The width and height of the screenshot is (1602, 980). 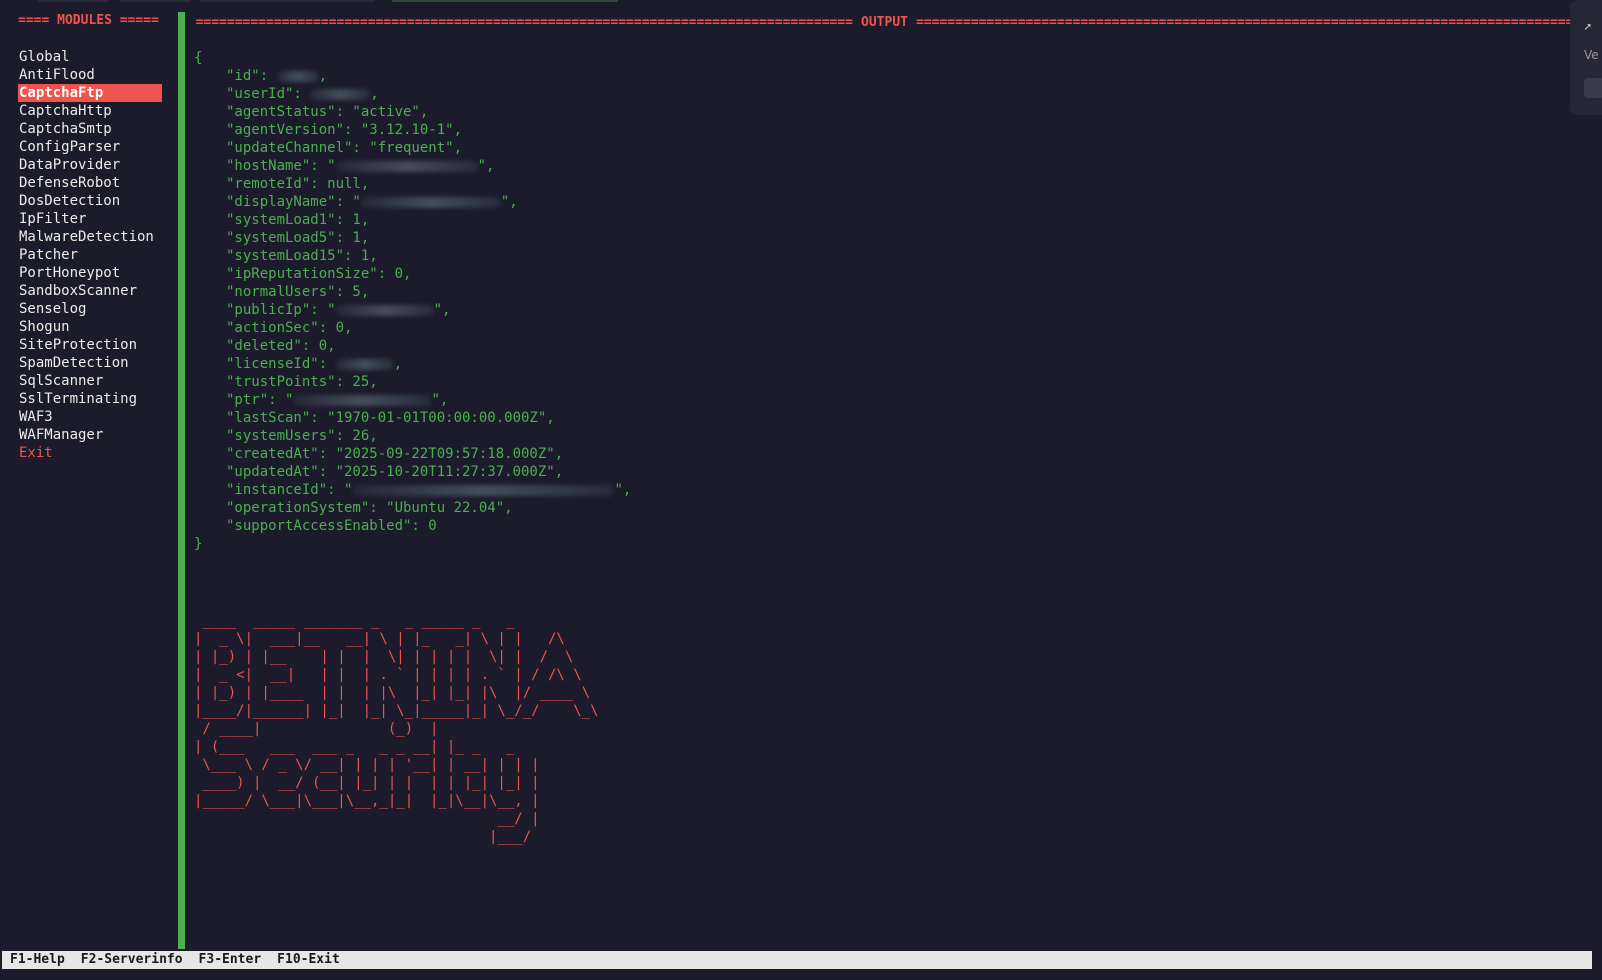 I want to click on module-item-wafmanager: WAFManager, so click(x=90, y=435).